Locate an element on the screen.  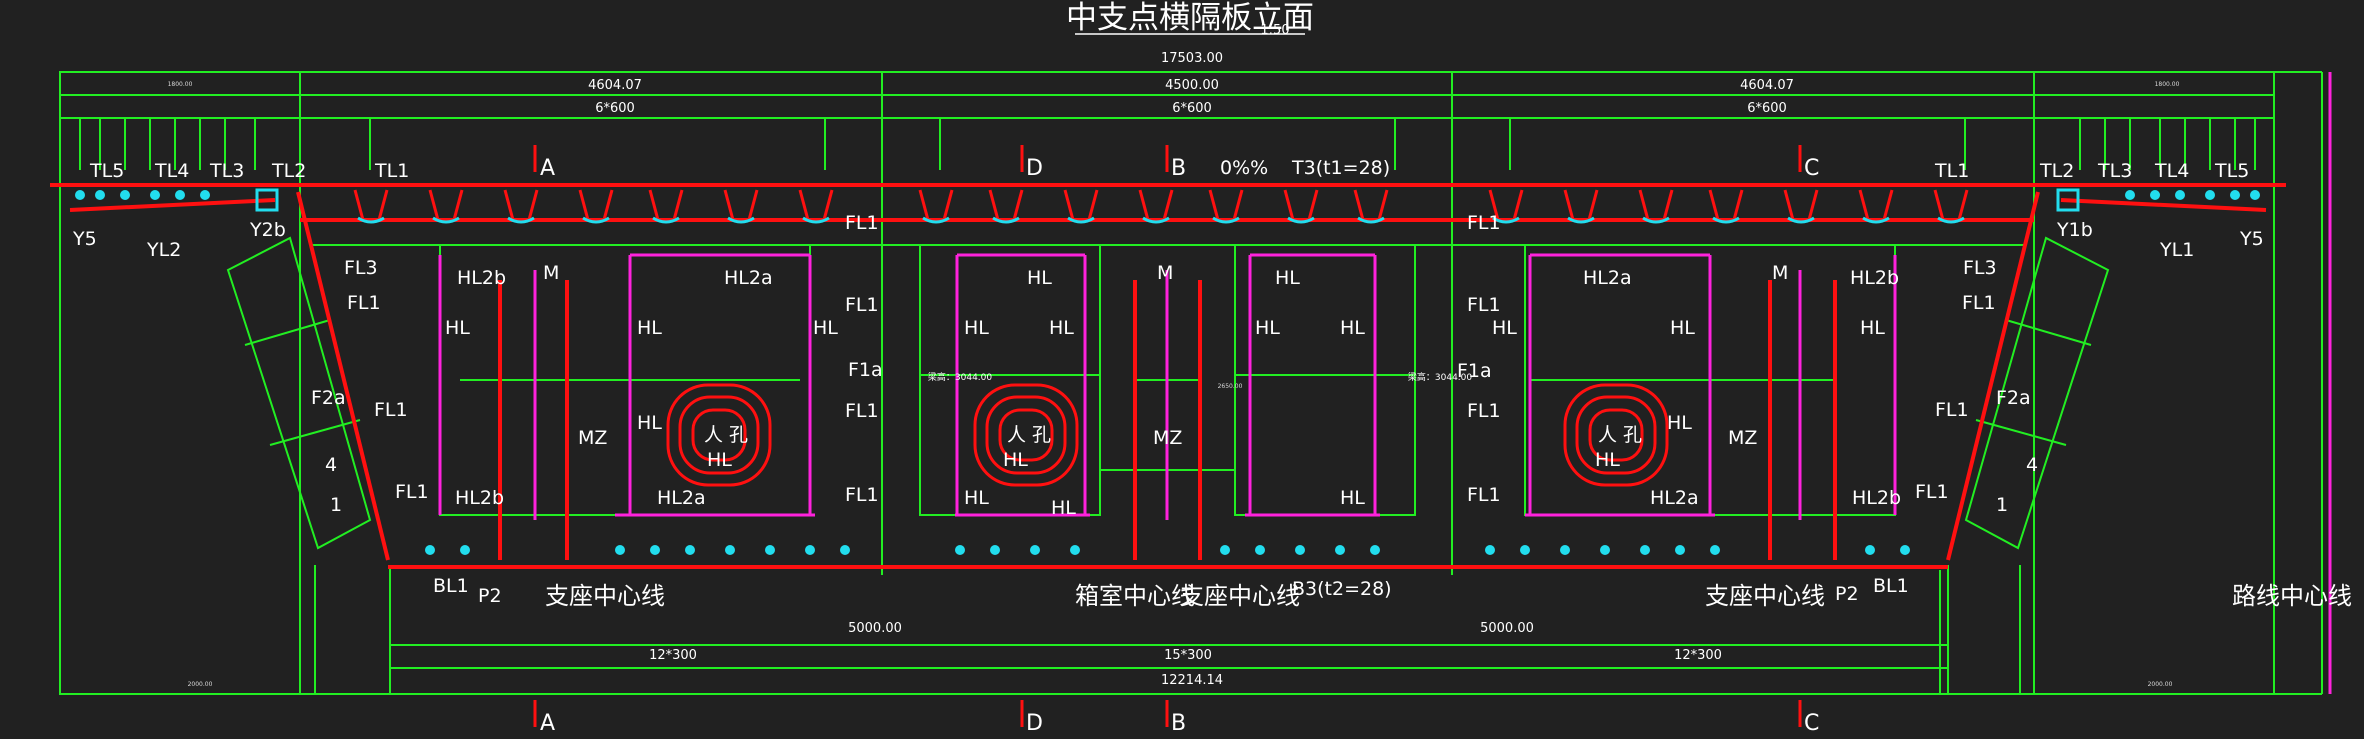
label-f2a-right: F2a is located at coordinates (2013, 398).